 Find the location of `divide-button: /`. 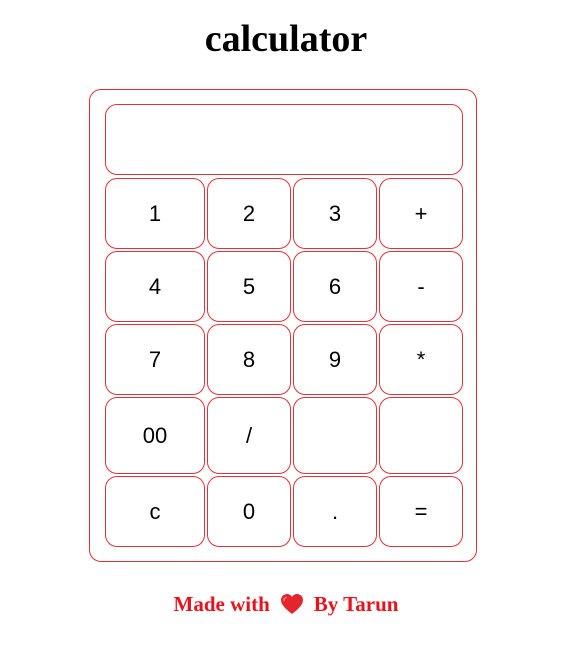

divide-button: / is located at coordinates (249, 435).